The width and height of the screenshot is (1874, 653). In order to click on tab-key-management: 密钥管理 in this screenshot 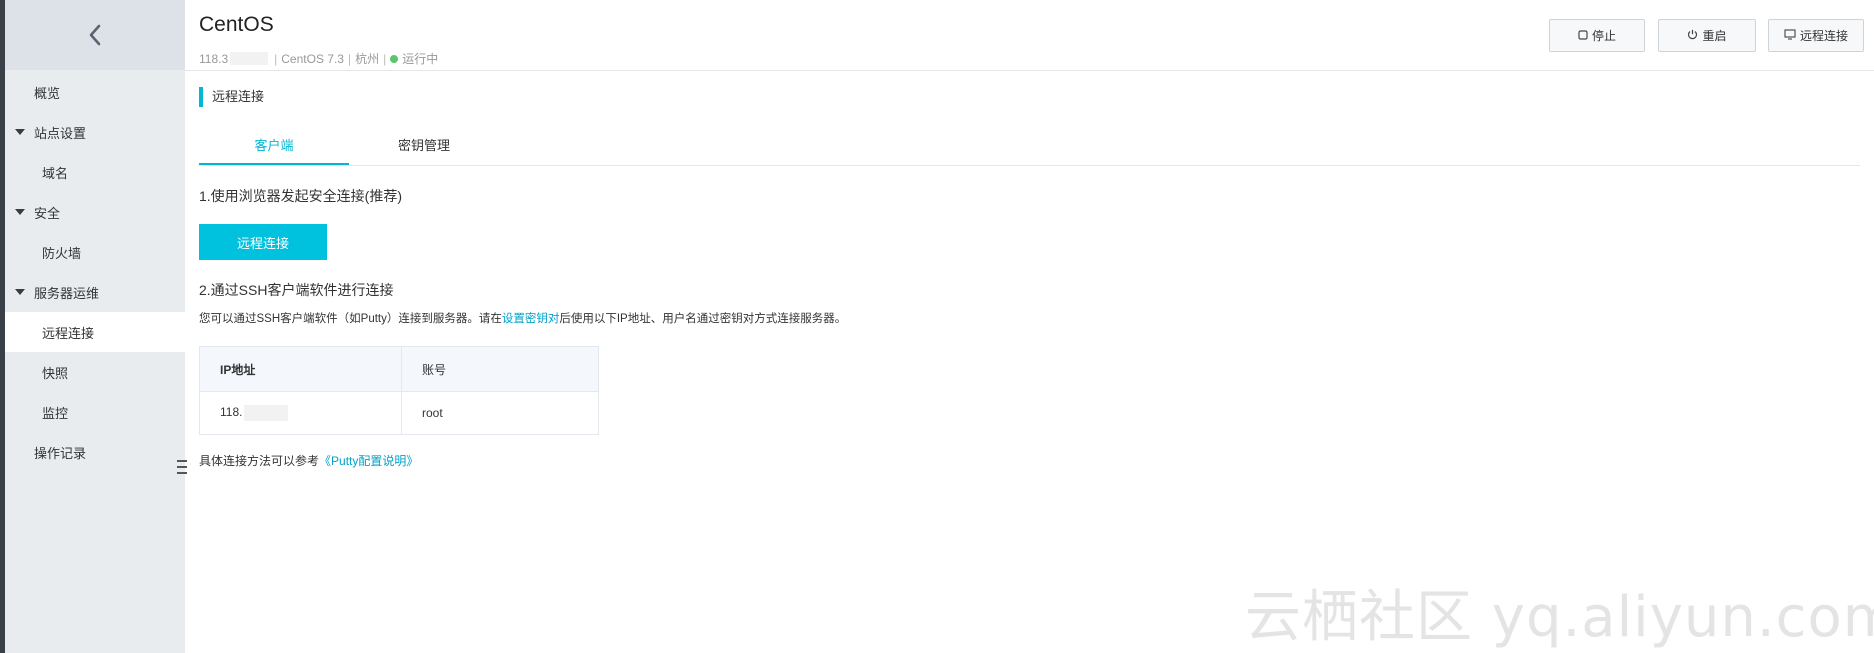, I will do `click(424, 146)`.